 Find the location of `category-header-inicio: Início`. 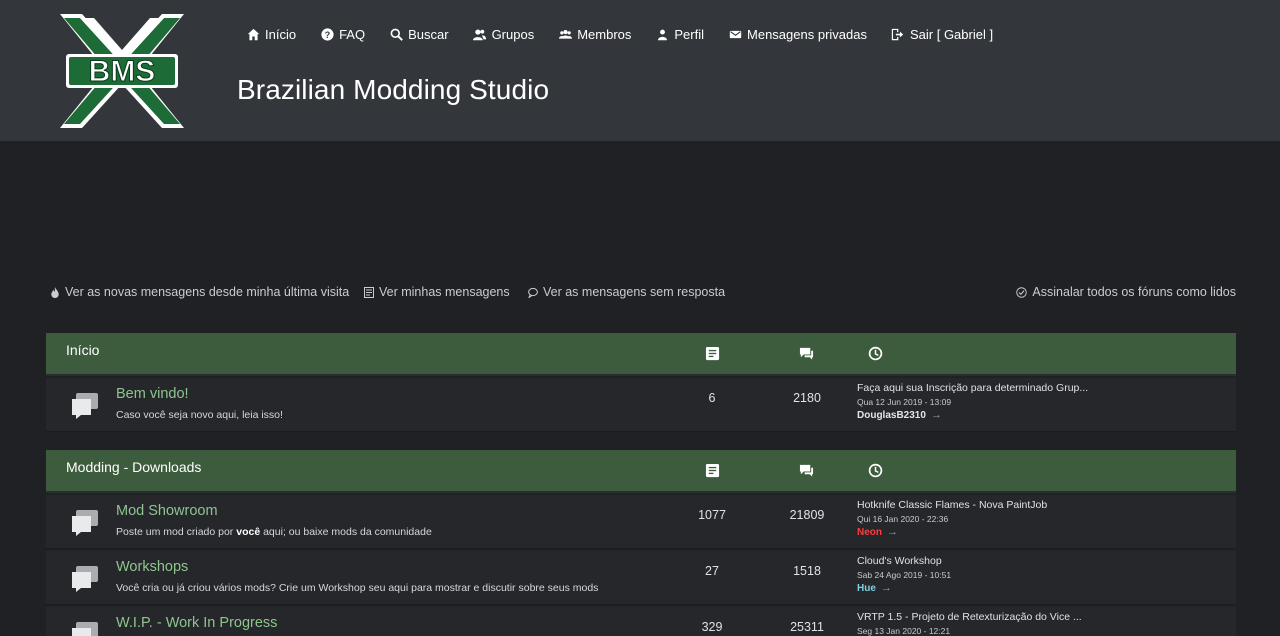

category-header-inicio: Início is located at coordinates (641, 354).